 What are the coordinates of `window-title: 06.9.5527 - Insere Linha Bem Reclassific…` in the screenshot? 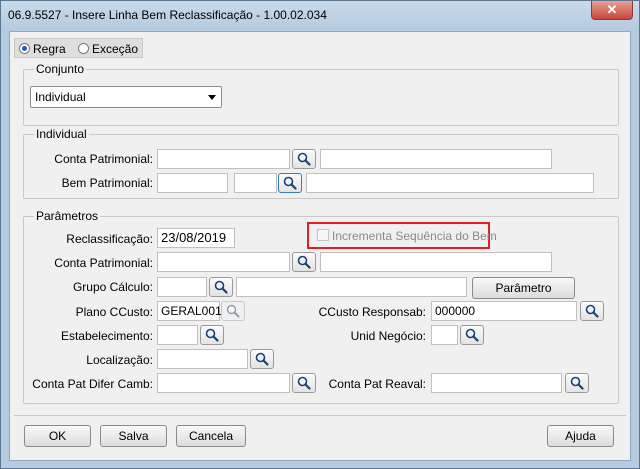 It's located at (167, 15).